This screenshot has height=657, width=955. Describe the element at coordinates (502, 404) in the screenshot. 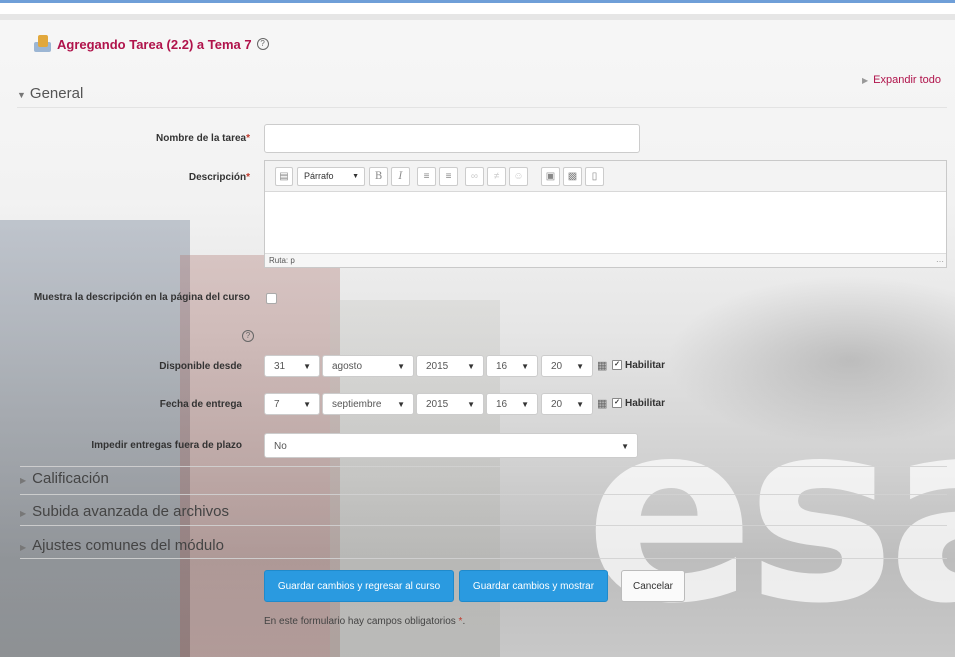

I see `due-hour-value: 16` at that location.